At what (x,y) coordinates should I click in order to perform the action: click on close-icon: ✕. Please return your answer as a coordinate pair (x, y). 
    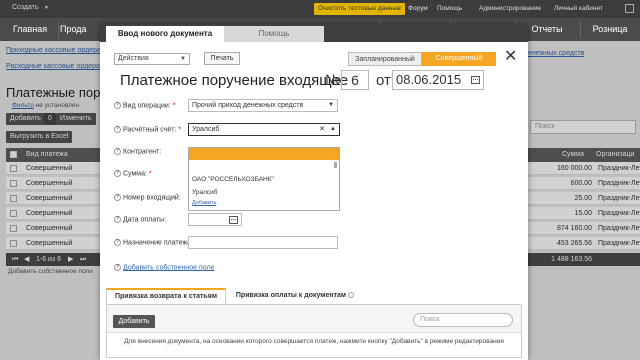
    Looking at the image, I should click on (510, 56).